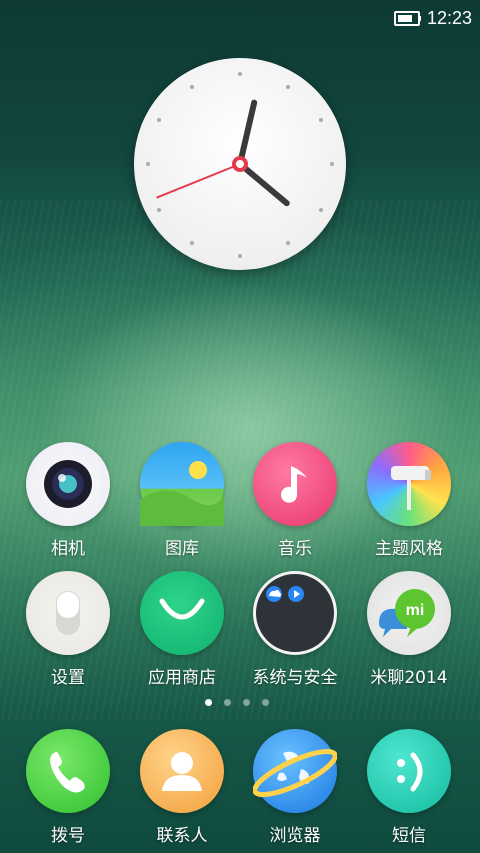 This screenshot has width=480, height=853. What do you see at coordinates (68, 549) in the screenshot?
I see `app-label: 相机` at bounding box center [68, 549].